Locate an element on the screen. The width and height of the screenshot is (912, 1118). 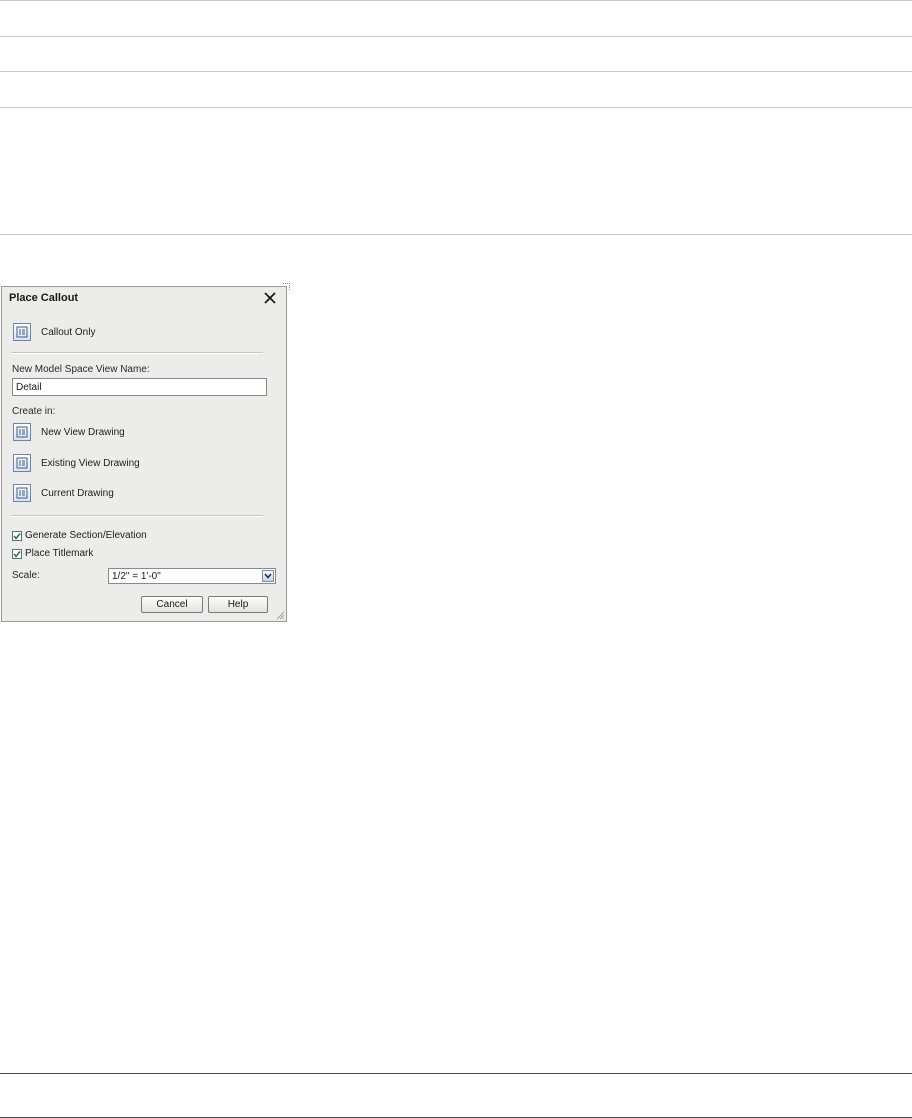
view-name-input is located at coordinates (139, 387).